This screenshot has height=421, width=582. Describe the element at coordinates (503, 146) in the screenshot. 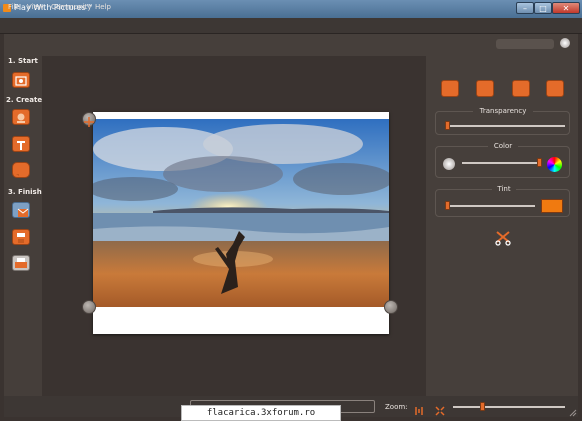

I see `color-label: Color` at that location.